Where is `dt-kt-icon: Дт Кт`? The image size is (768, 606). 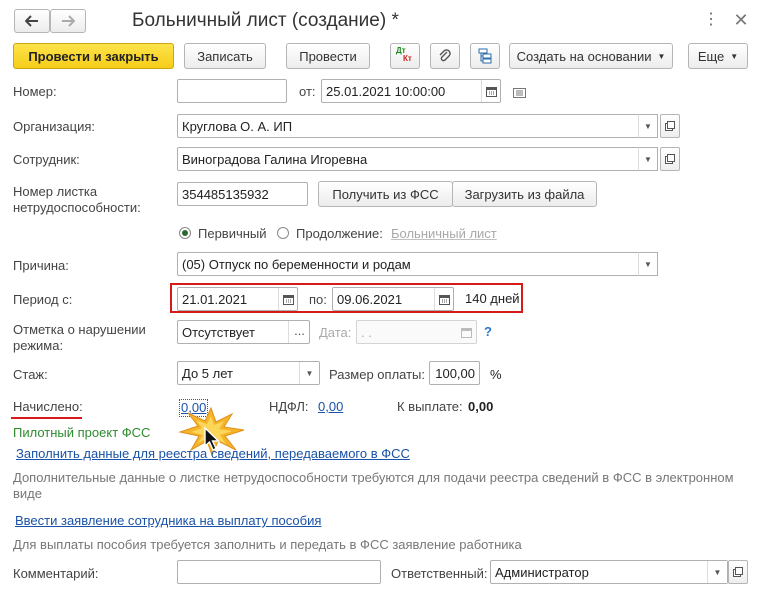
dt-kt-icon: Дт Кт is located at coordinates (404, 54).